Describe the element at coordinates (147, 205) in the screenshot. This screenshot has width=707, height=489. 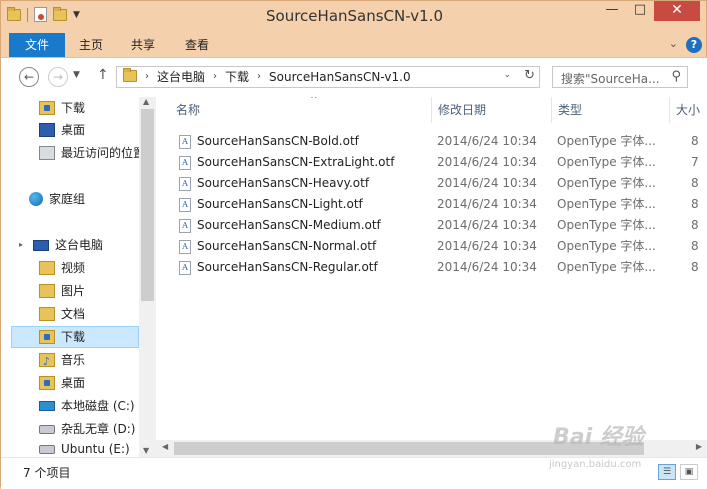
I see `scrollbar-thumb` at that location.